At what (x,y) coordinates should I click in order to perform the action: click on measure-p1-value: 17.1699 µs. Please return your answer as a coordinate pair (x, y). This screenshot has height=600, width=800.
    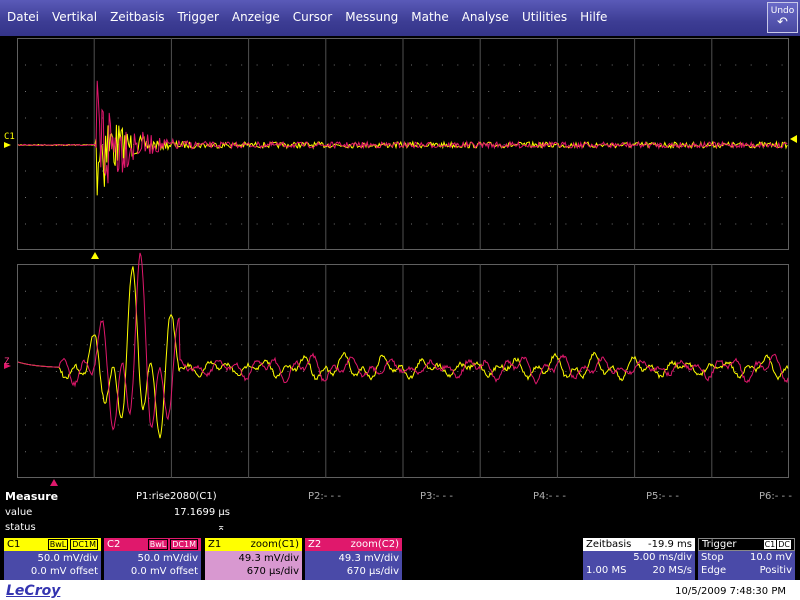
    Looking at the image, I should click on (201, 512).